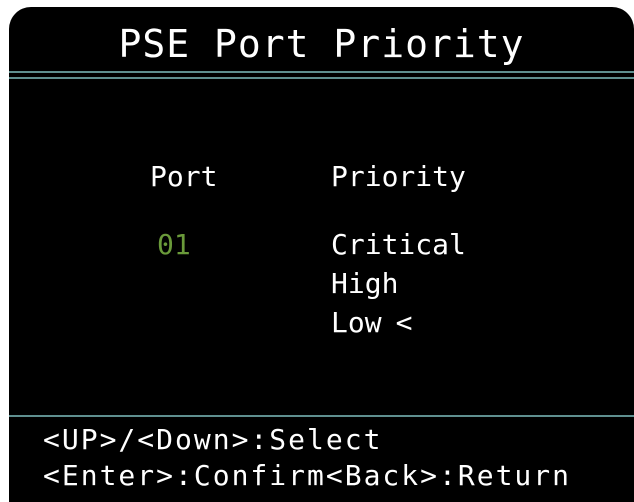 This screenshot has height=502, width=634. I want to click on page-title: PSE Port Priority, so click(321, 44).